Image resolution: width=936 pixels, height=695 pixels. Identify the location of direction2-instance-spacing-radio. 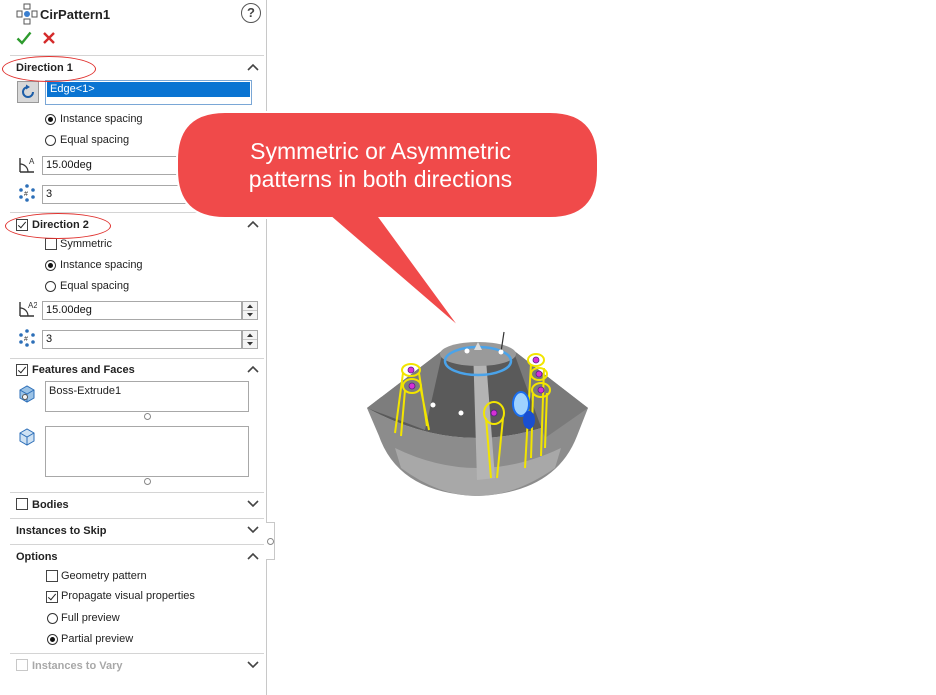
(50, 265).